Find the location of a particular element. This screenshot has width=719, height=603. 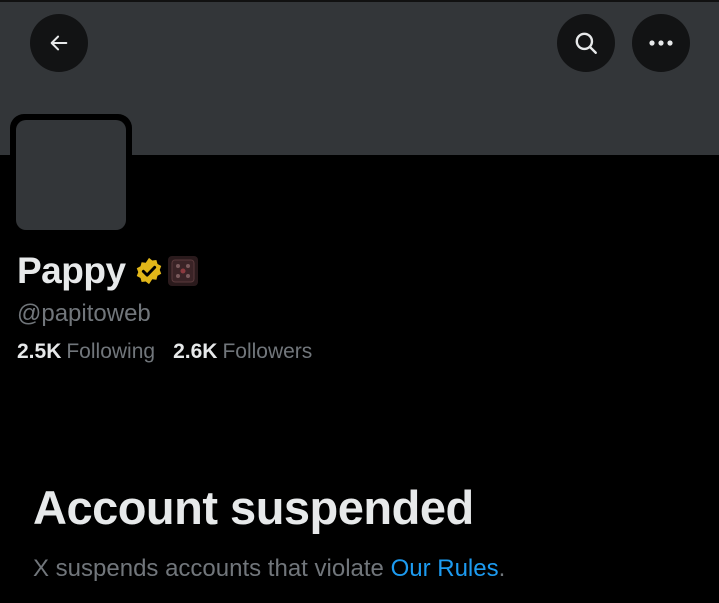

affiliate-badge-icon is located at coordinates (182, 271).